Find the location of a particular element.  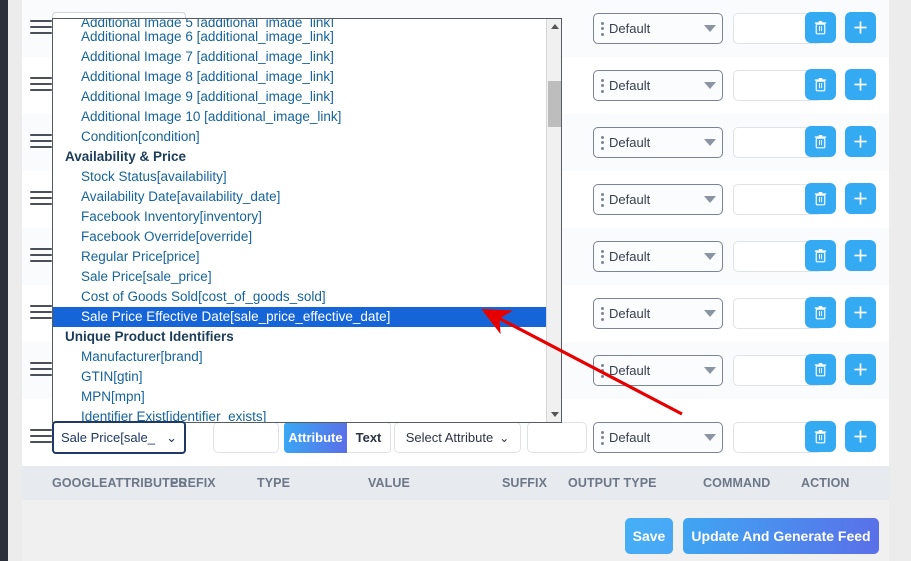

scrollbar-thumb is located at coordinates (554, 104).